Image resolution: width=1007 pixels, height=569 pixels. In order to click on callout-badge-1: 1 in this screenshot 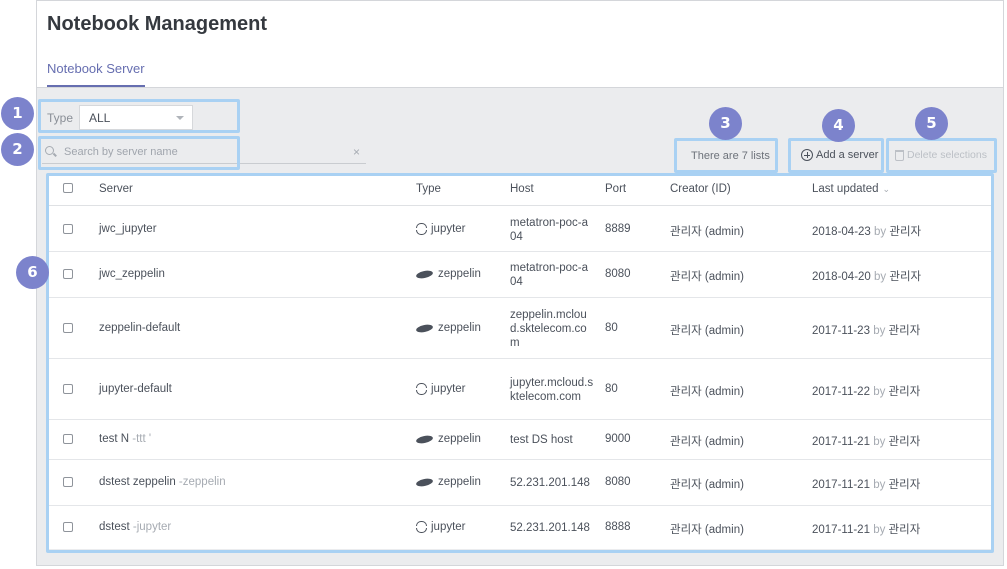, I will do `click(17, 113)`.